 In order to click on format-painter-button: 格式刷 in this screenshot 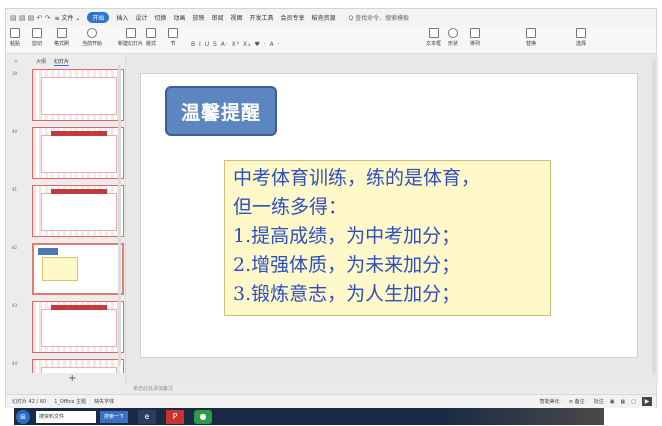, I will do `click(61, 37)`.